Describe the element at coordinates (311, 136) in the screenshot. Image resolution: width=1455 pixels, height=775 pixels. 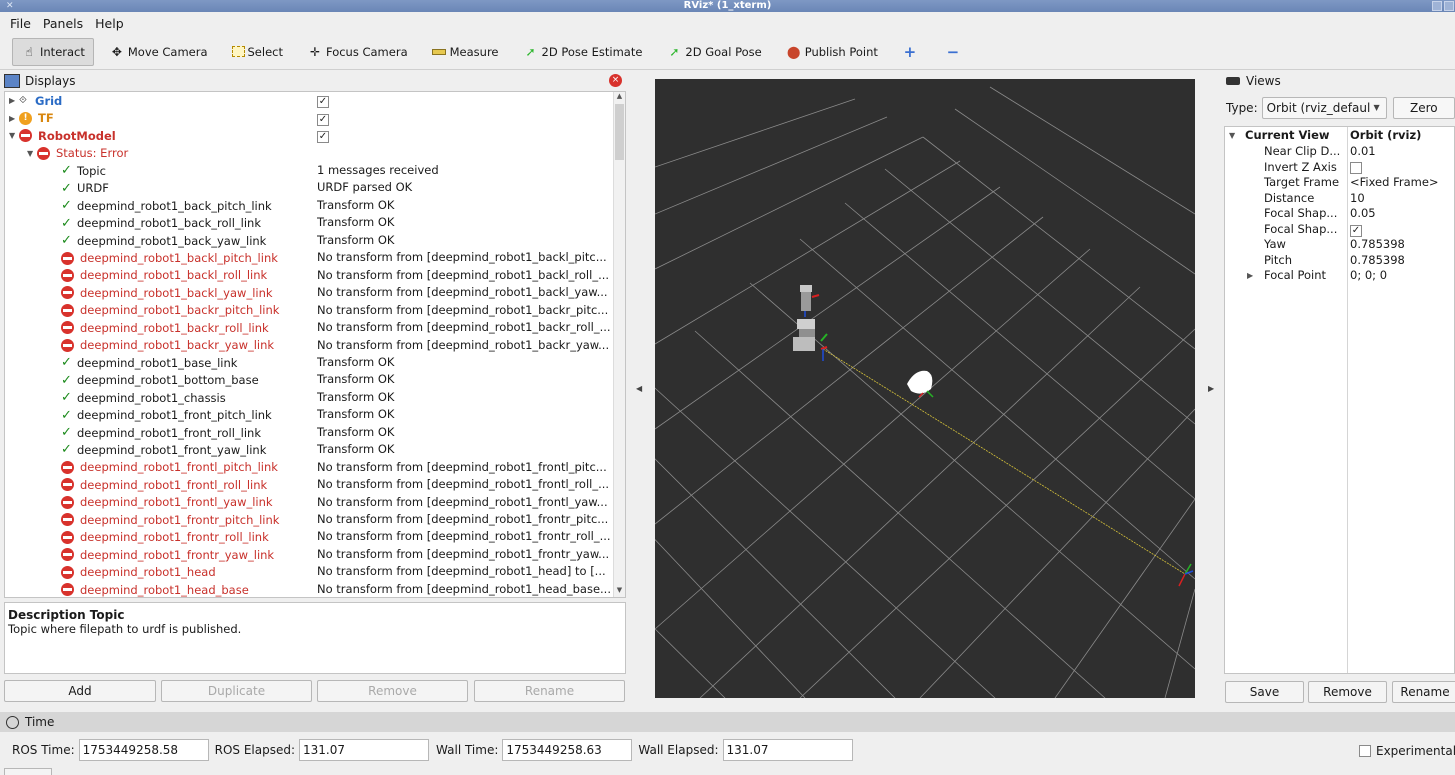
I see `display-robotmodel-row: ▼ RobotModel ✓` at that location.